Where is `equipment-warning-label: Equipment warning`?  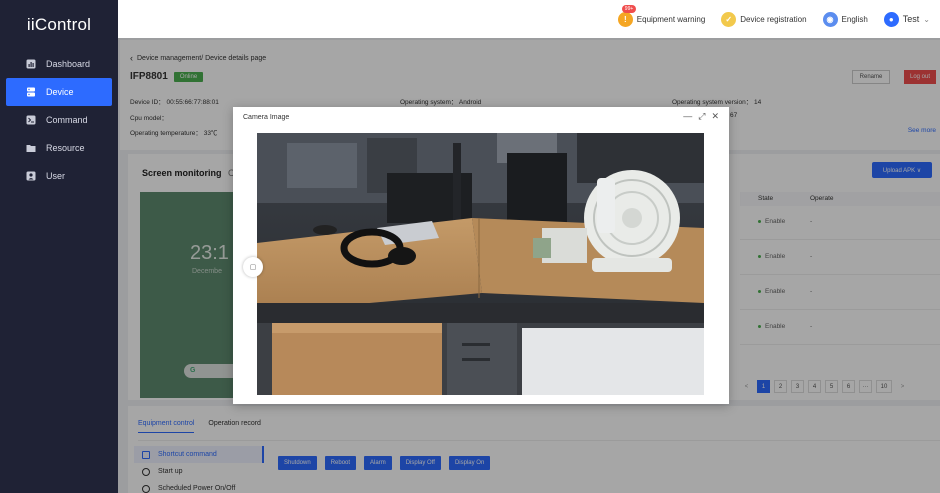 equipment-warning-label: Equipment warning is located at coordinates (671, 19).